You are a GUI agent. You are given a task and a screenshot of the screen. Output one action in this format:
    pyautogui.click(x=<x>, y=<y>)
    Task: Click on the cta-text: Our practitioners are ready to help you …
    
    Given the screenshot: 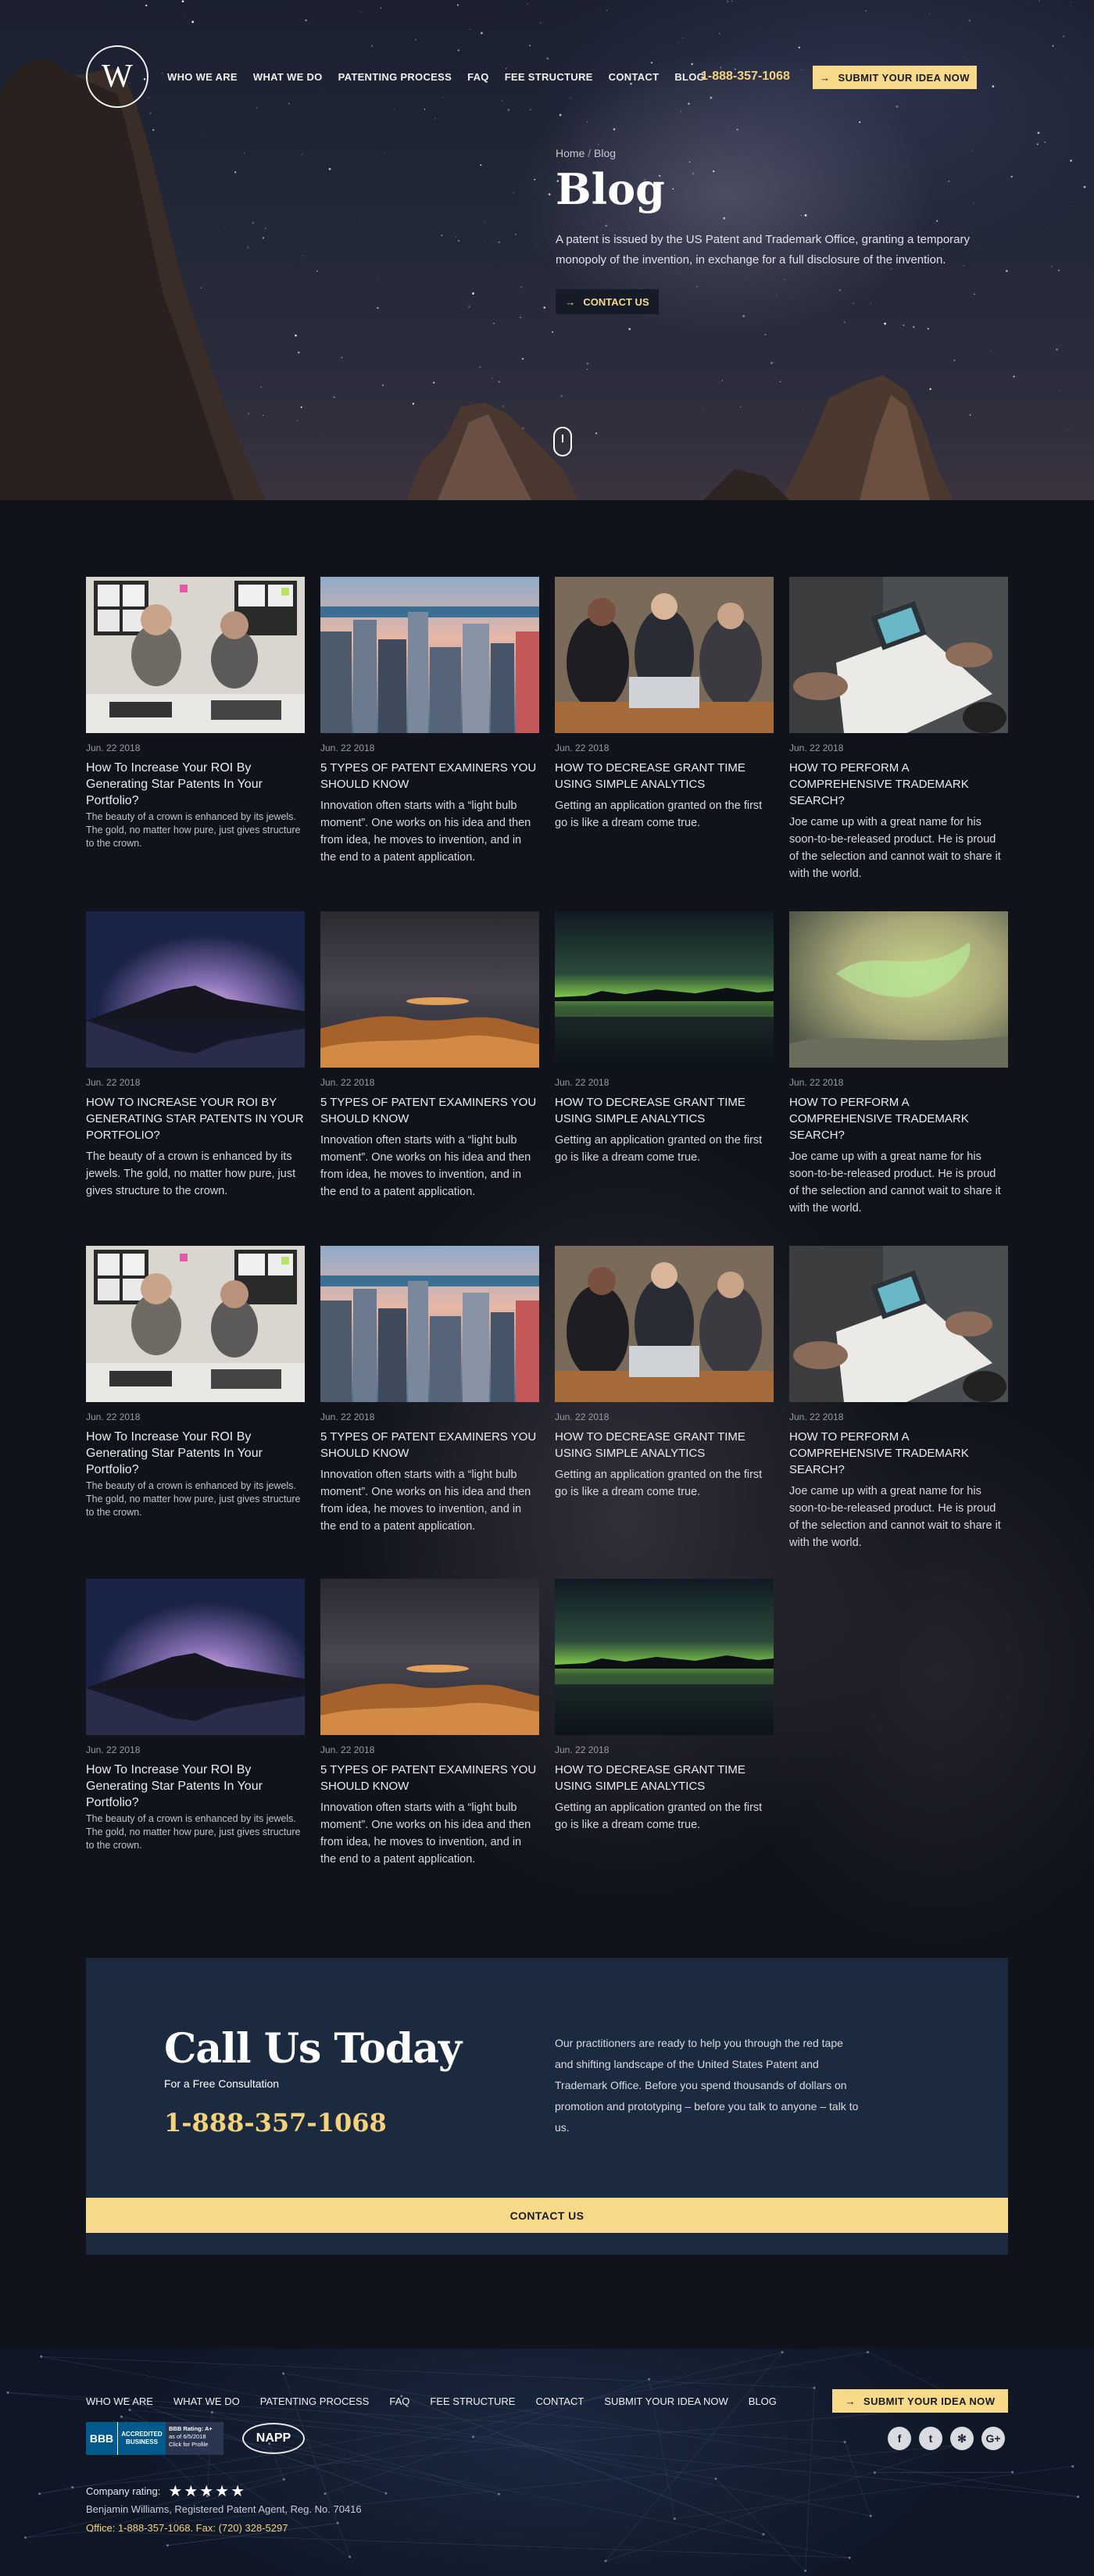 What is the action you would take?
    pyautogui.click(x=707, y=2085)
    